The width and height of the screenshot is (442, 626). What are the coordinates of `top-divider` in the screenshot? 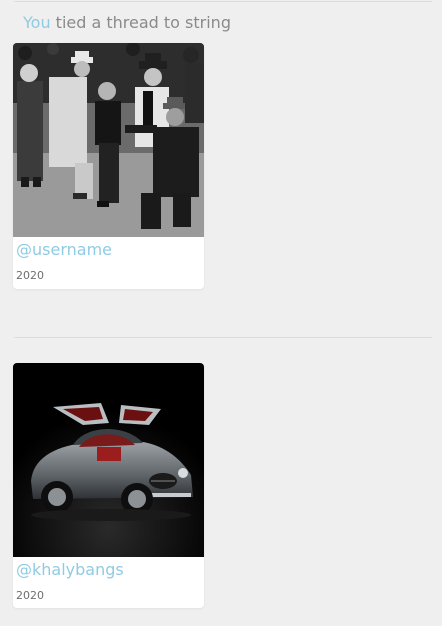 It's located at (223, 1).